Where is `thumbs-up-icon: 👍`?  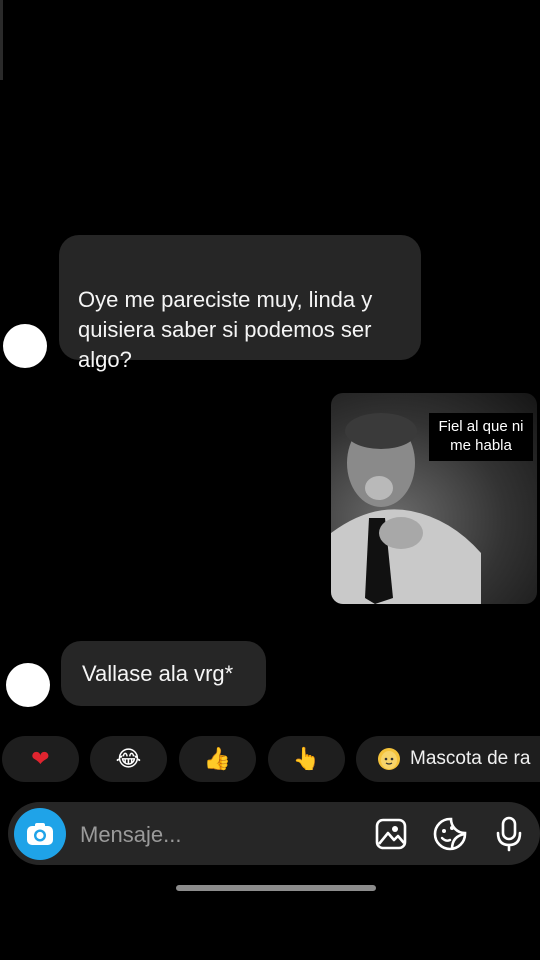 thumbs-up-icon: 👍 is located at coordinates (217, 758).